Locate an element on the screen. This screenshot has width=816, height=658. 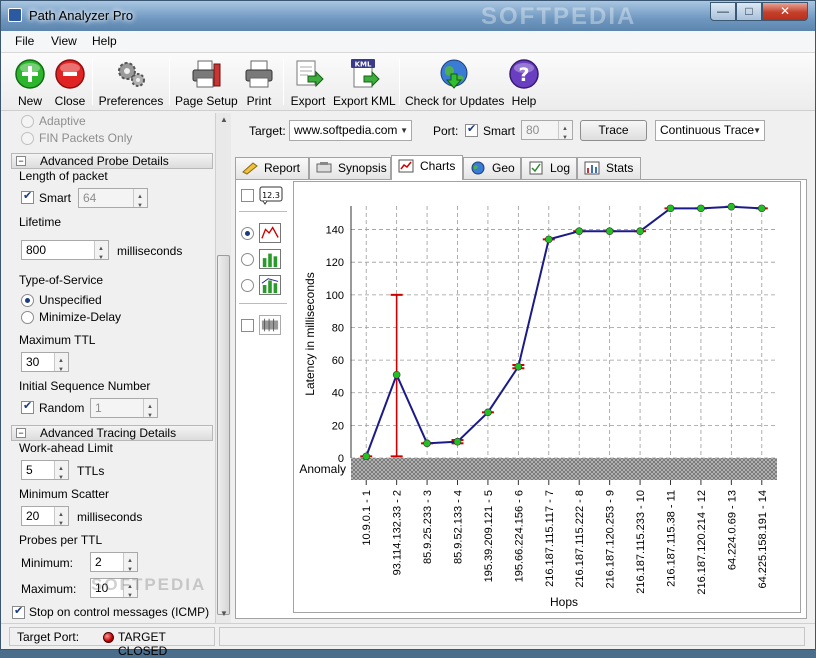
x-tick-label: 85.9.25.233 - 3 is located at coordinates (428, 527).